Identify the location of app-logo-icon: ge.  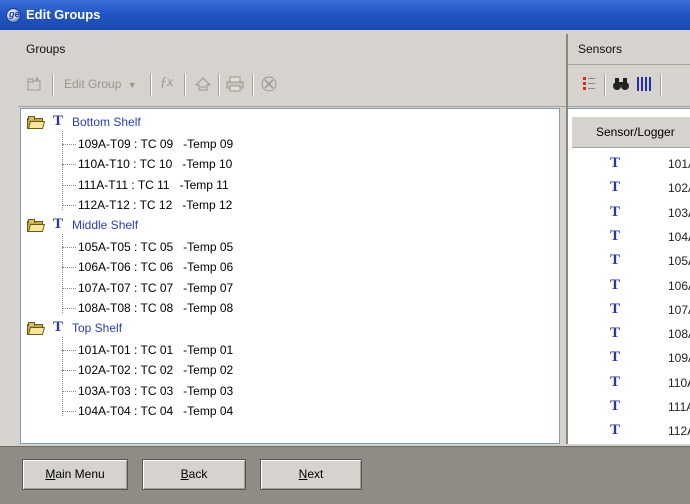
(13, 15).